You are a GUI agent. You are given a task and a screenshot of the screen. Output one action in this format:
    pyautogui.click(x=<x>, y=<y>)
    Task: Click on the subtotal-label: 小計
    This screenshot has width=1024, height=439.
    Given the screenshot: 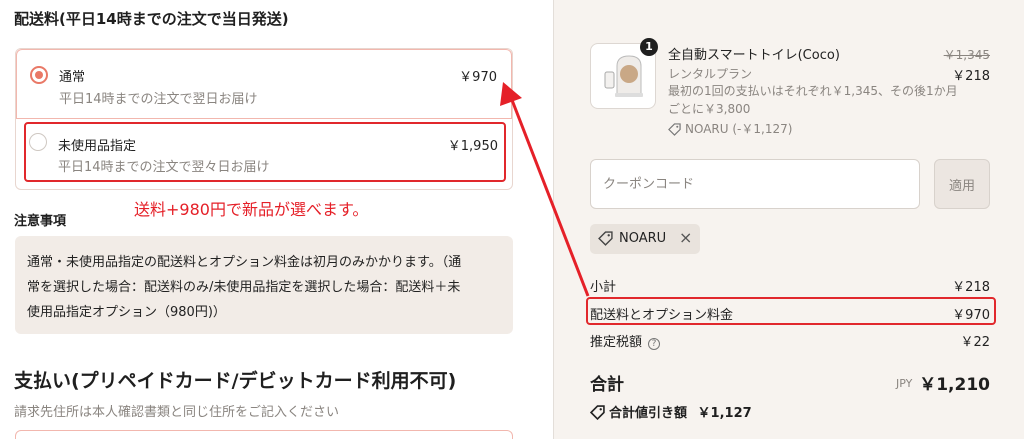 What is the action you would take?
    pyautogui.click(x=603, y=287)
    